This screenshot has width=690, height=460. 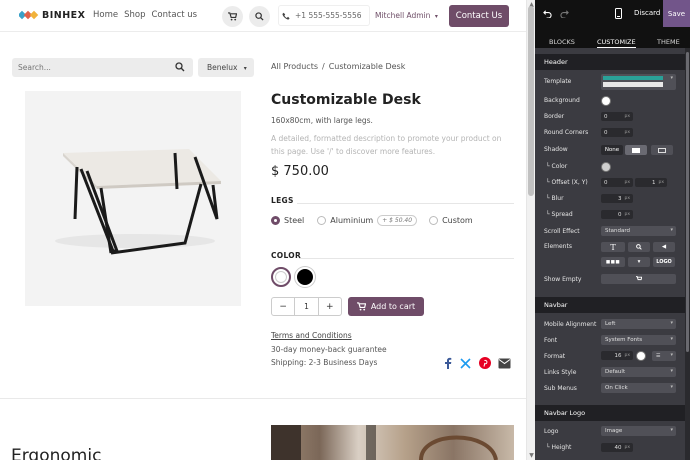 What do you see at coordinates (531, 455) in the screenshot?
I see `scroll-down-icon: ▼` at bounding box center [531, 455].